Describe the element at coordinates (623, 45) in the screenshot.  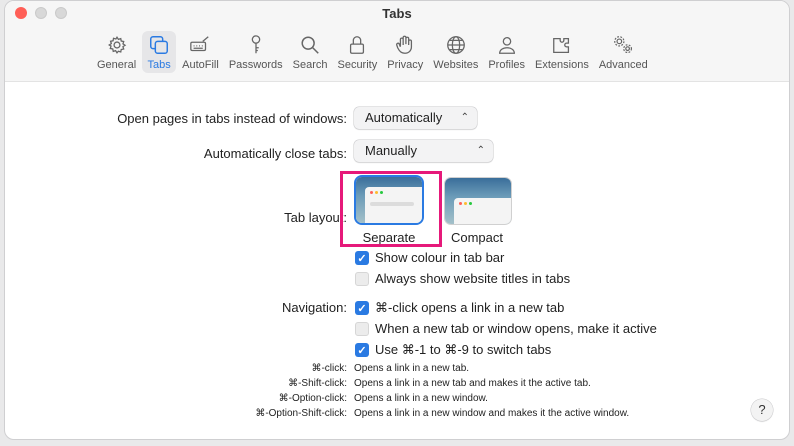
I see `gears-icon` at that location.